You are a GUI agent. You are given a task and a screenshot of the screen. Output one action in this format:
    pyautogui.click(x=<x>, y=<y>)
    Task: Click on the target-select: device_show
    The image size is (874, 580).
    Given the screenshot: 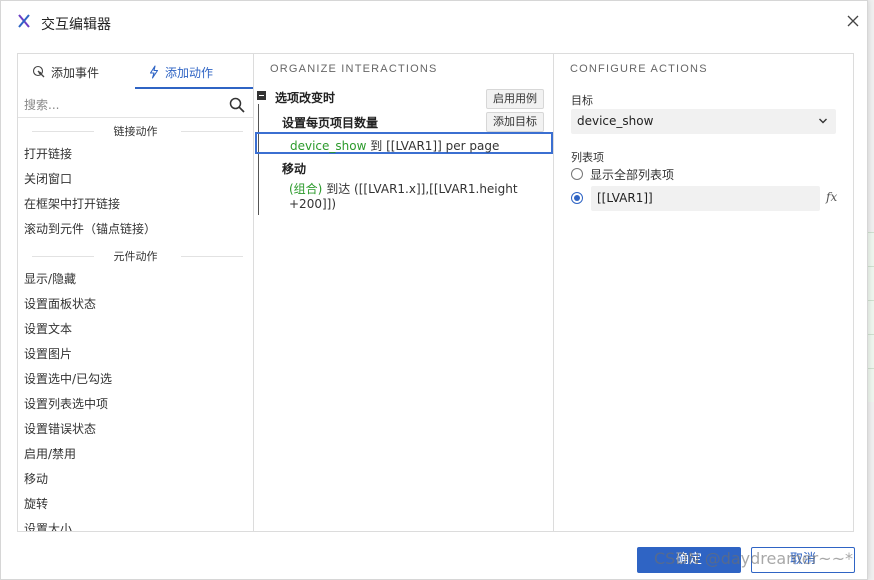 What is the action you would take?
    pyautogui.click(x=703, y=121)
    